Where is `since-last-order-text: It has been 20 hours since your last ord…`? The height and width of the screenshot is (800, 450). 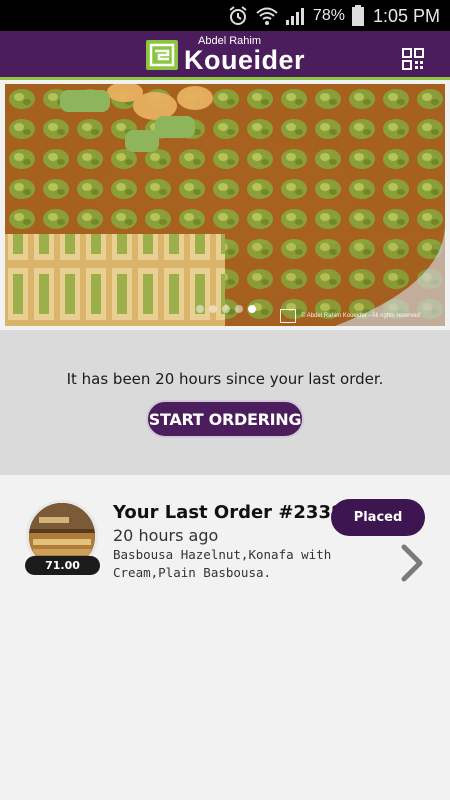
since-last-order-text: It has been 20 hours since your last ord… is located at coordinates (225, 379).